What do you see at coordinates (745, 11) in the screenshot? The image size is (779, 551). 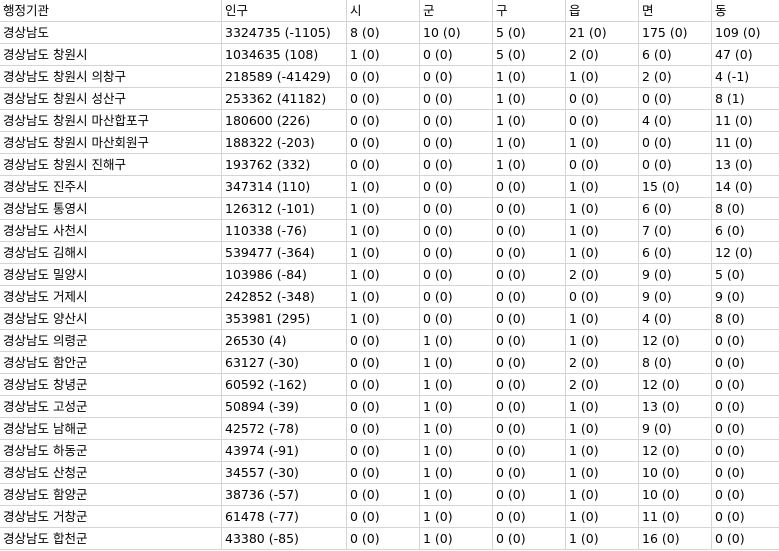 I see `header-cell-dong: 동` at bounding box center [745, 11].